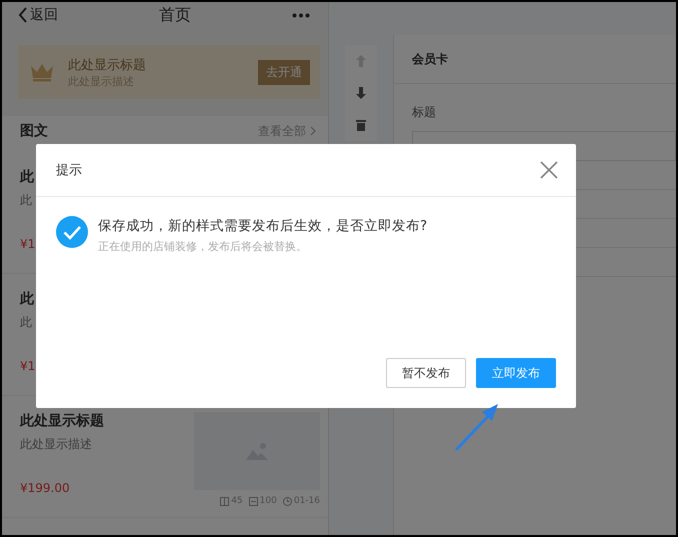 The height and width of the screenshot is (537, 678). Describe the element at coordinates (62, 421) in the screenshot. I see `article-title: 此处显示标题` at that location.